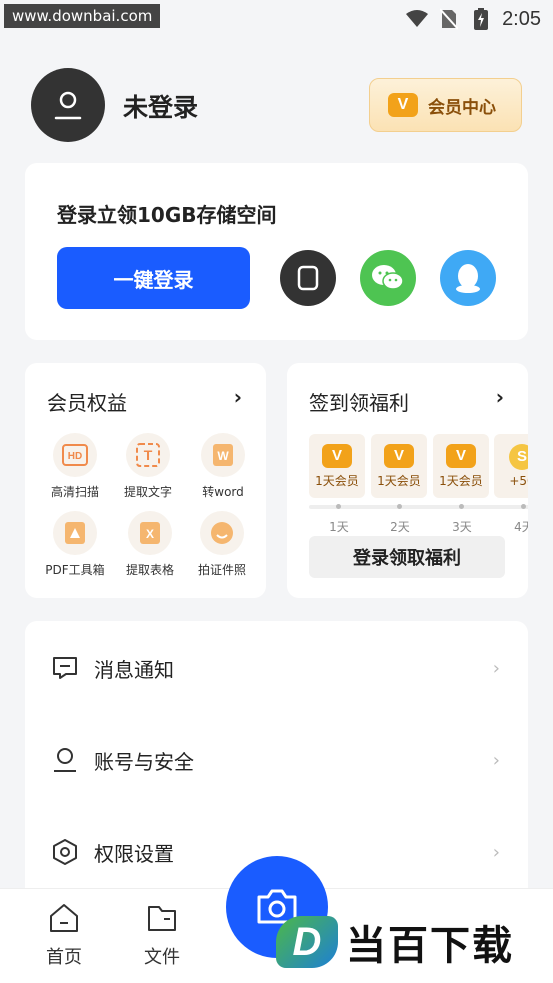 This screenshot has width=553, height=983. I want to click on no-sim-icon, so click(449, 19).